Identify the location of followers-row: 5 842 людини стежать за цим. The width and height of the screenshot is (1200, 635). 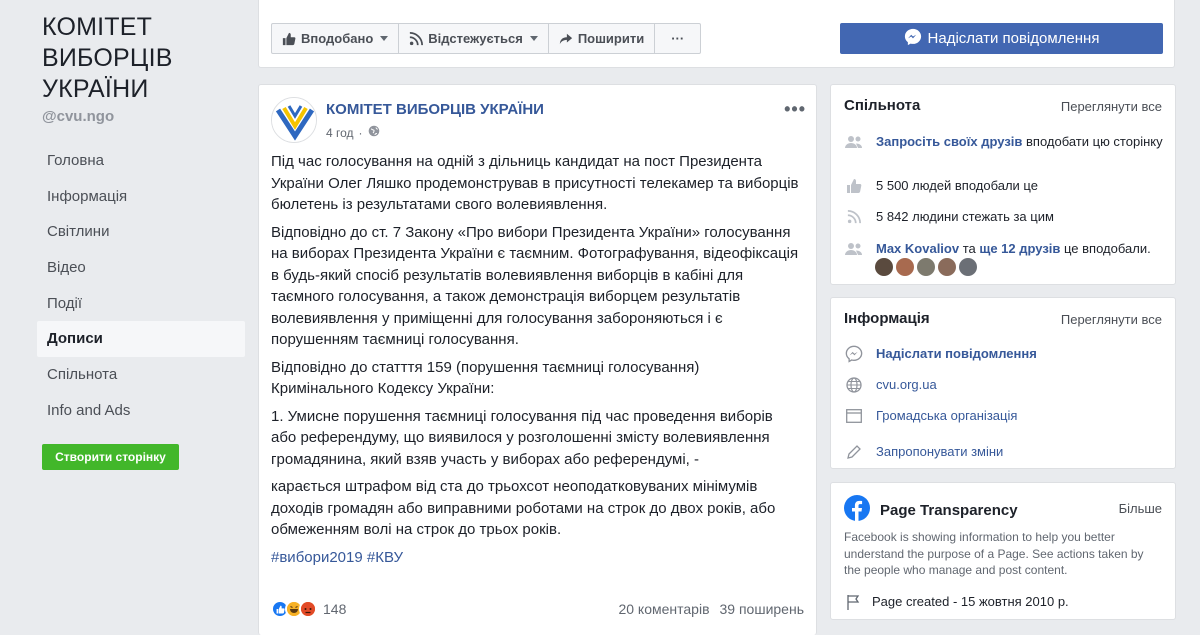
(1004, 217).